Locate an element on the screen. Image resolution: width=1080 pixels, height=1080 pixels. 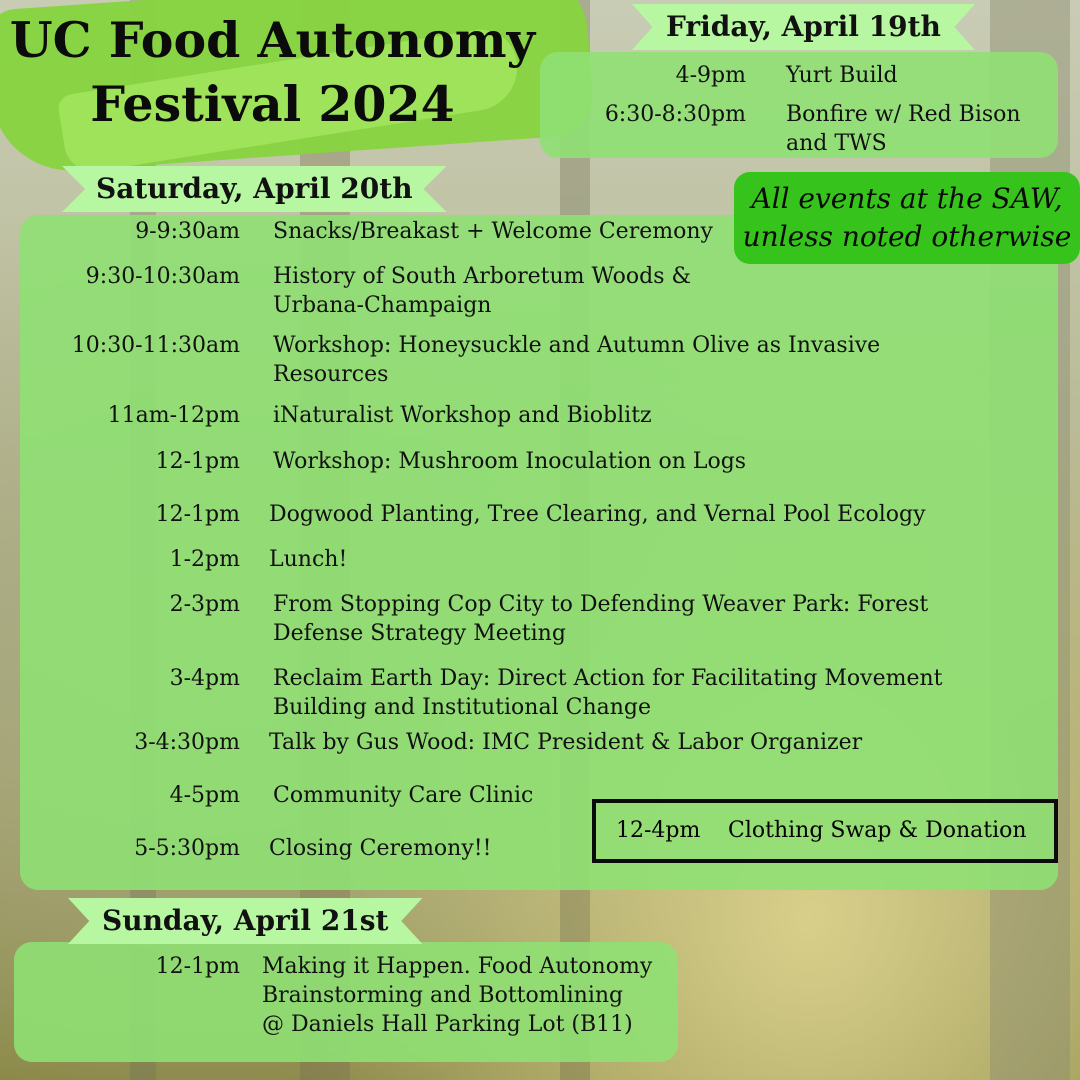
clothing-swap-box: 12-4pm Clothing Swap & Donation is located at coordinates (825, 831).